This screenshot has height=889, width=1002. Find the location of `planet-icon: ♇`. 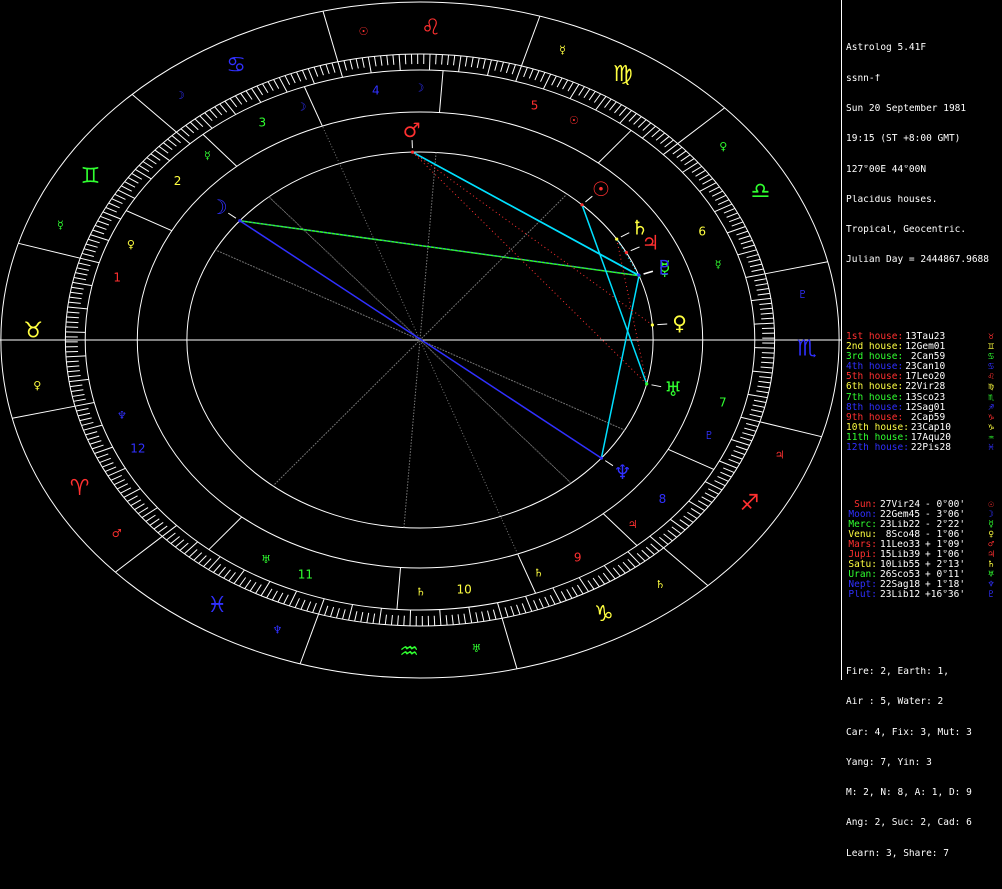

planet-icon: ♇ is located at coordinates (991, 595).